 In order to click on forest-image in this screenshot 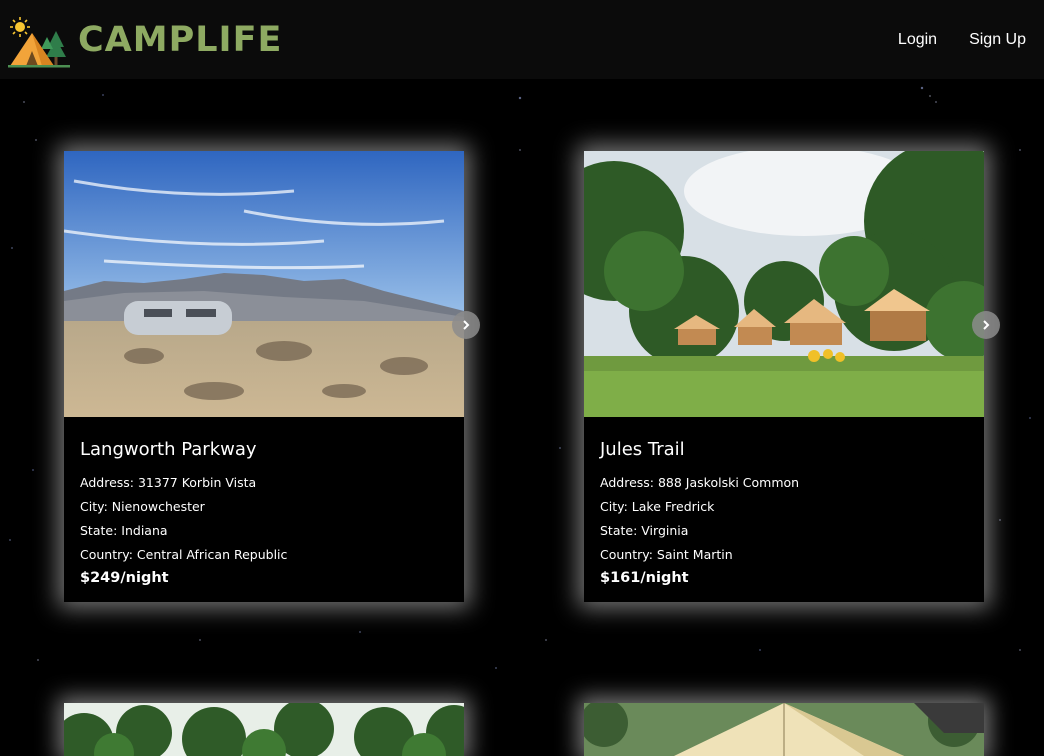, I will do `click(264, 729)`.